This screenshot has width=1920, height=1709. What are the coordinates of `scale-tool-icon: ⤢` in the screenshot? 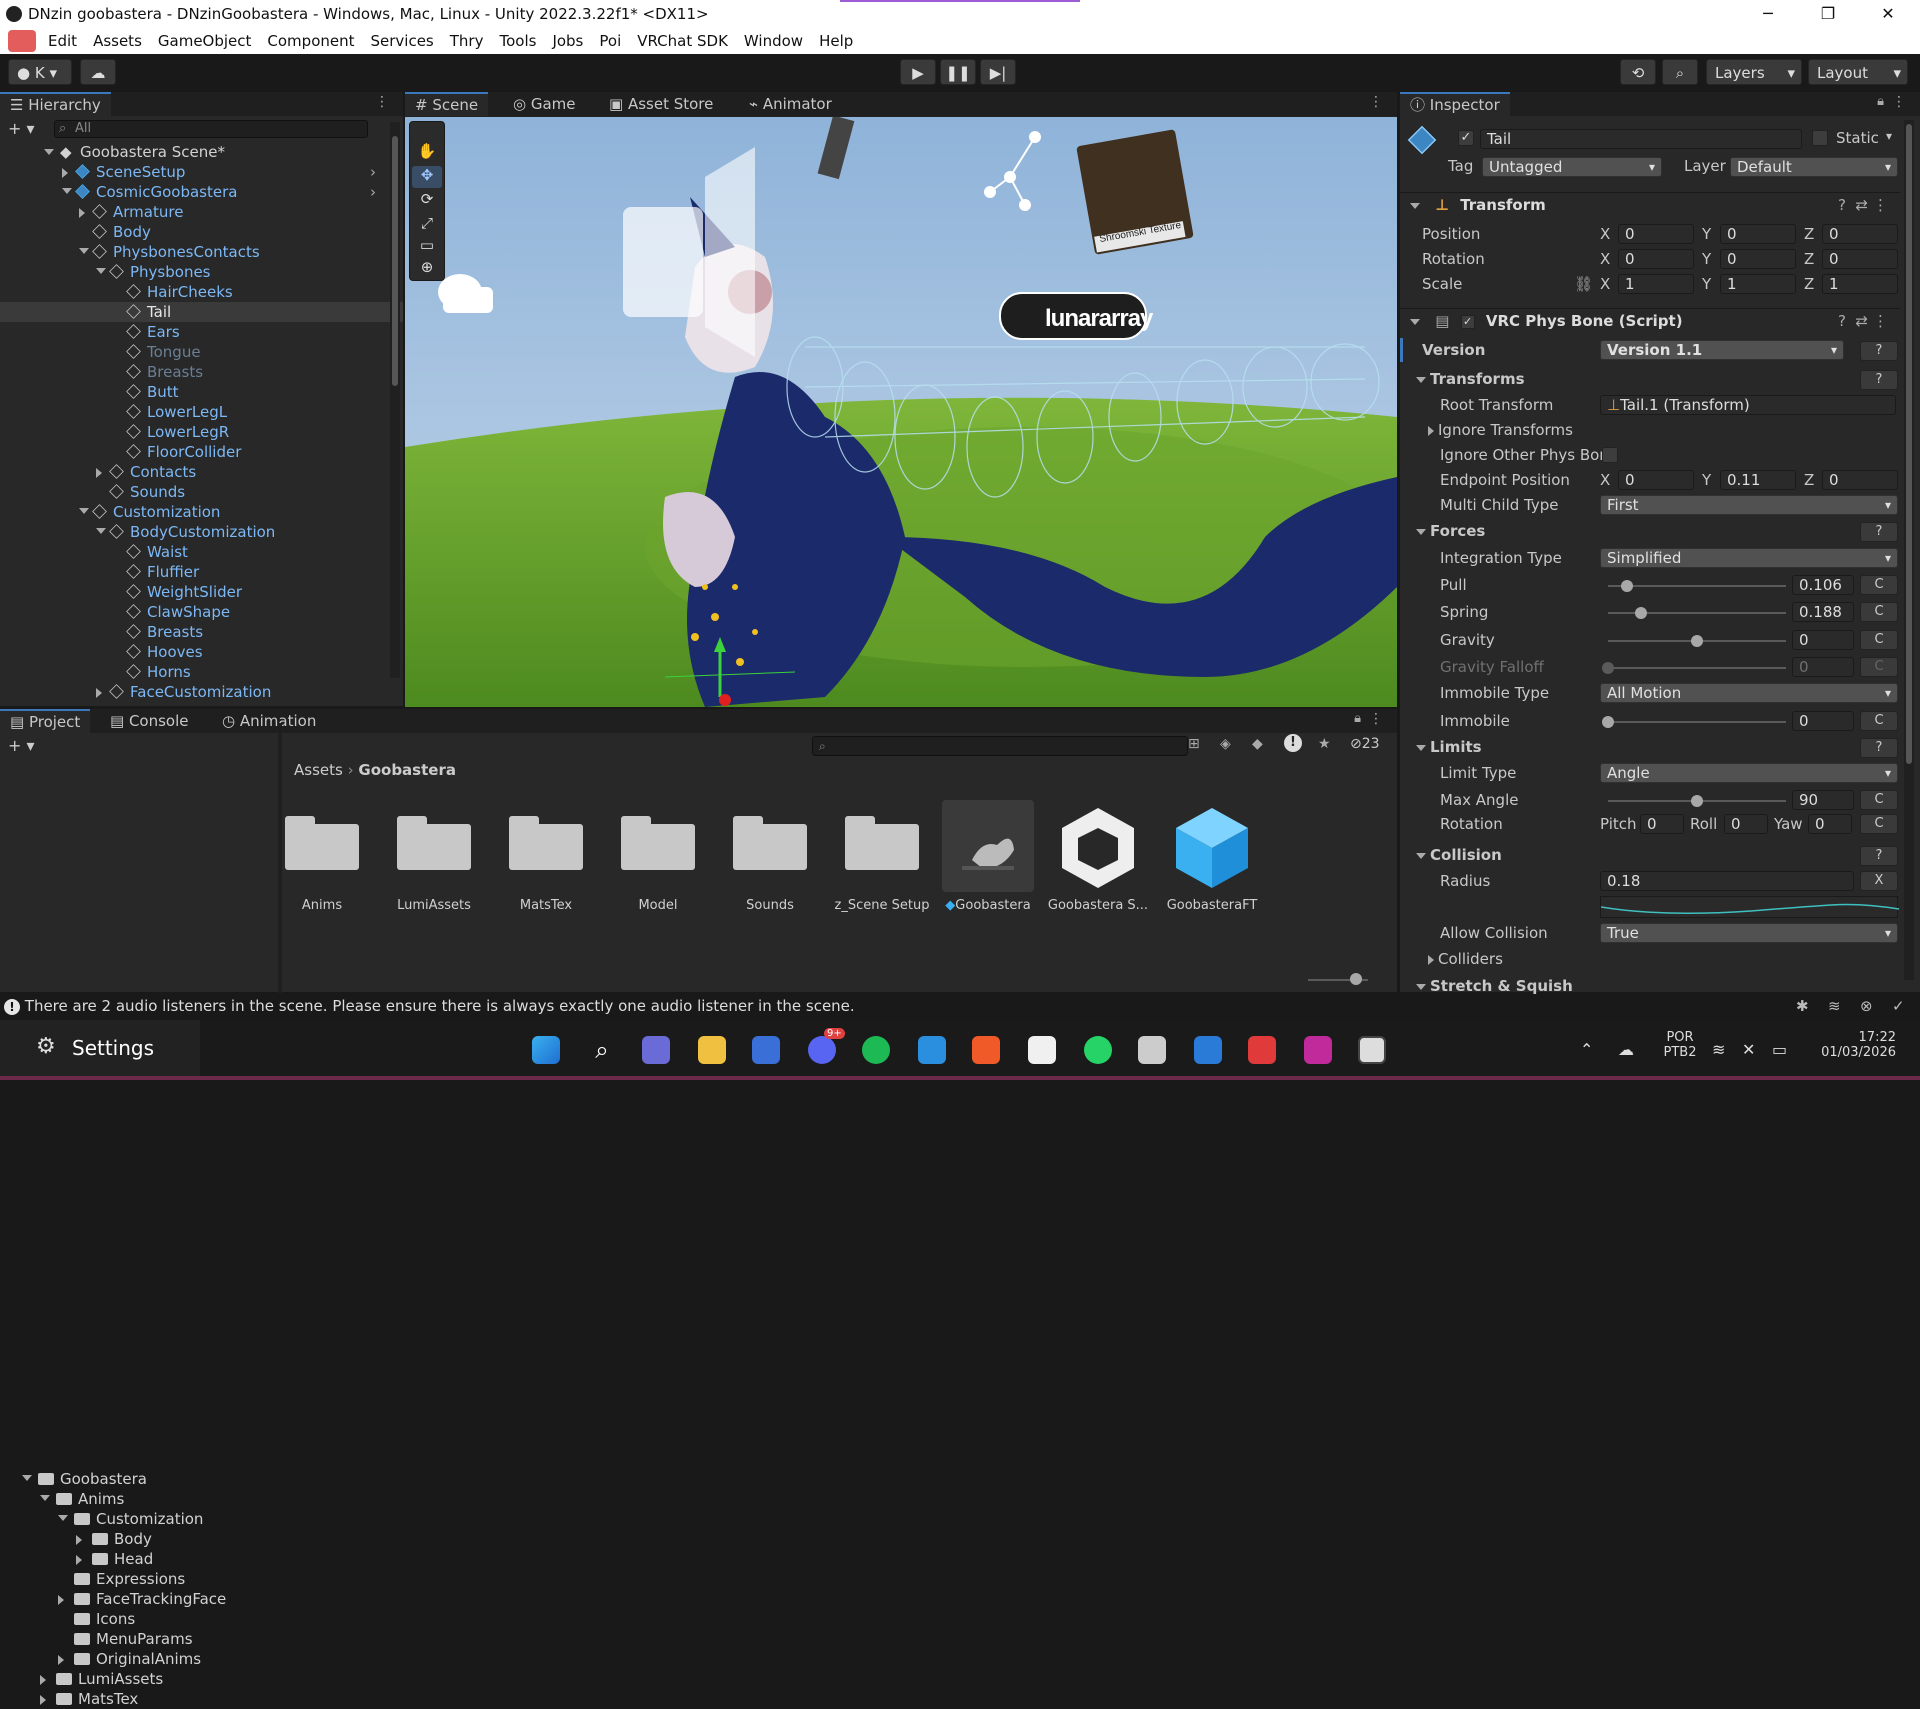 It's located at (427, 225).